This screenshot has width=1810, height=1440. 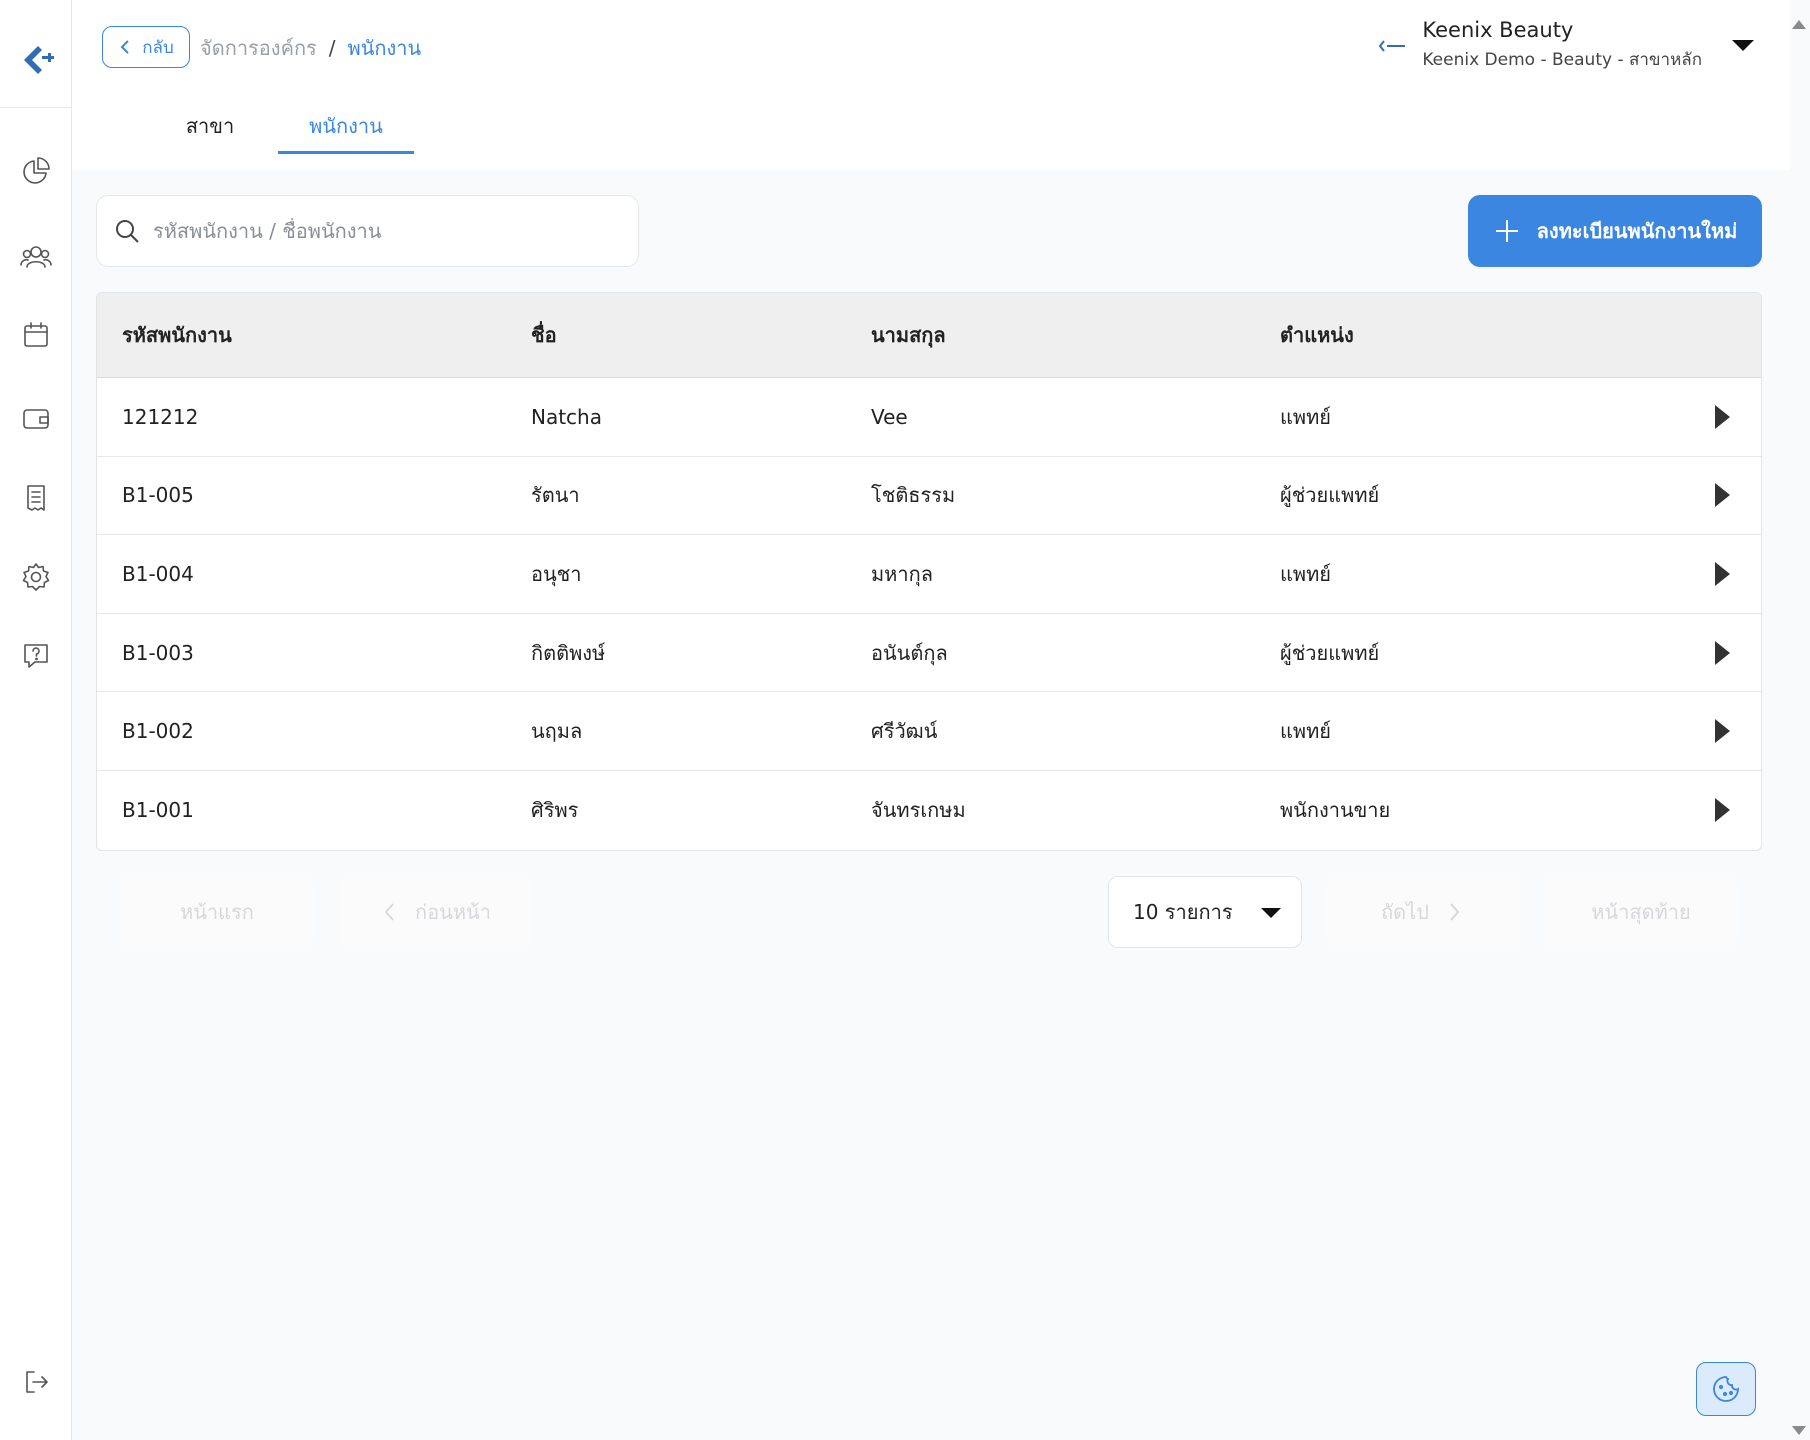 I want to click on cell-last-name: จันทรเกษม, so click(x=918, y=810).